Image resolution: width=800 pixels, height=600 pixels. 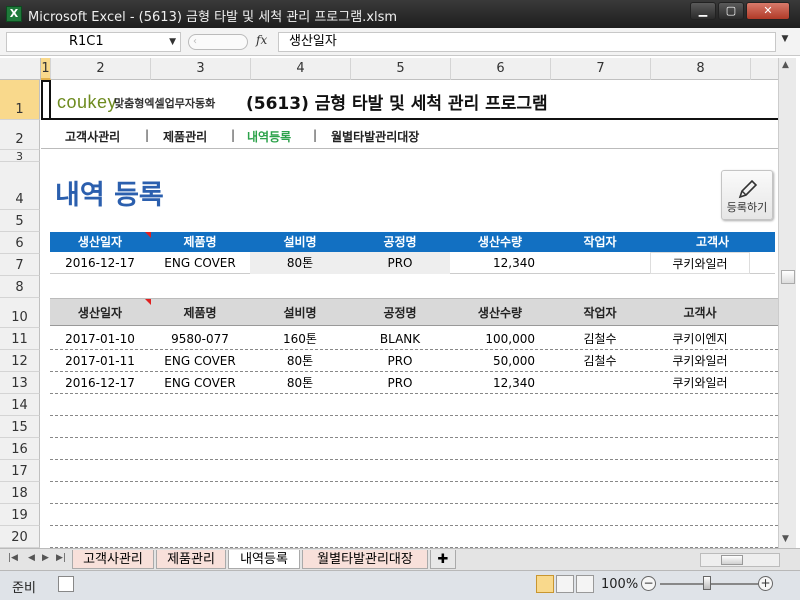 I want to click on nav-item-monthly: 월별타발관리대장, so click(x=375, y=136).